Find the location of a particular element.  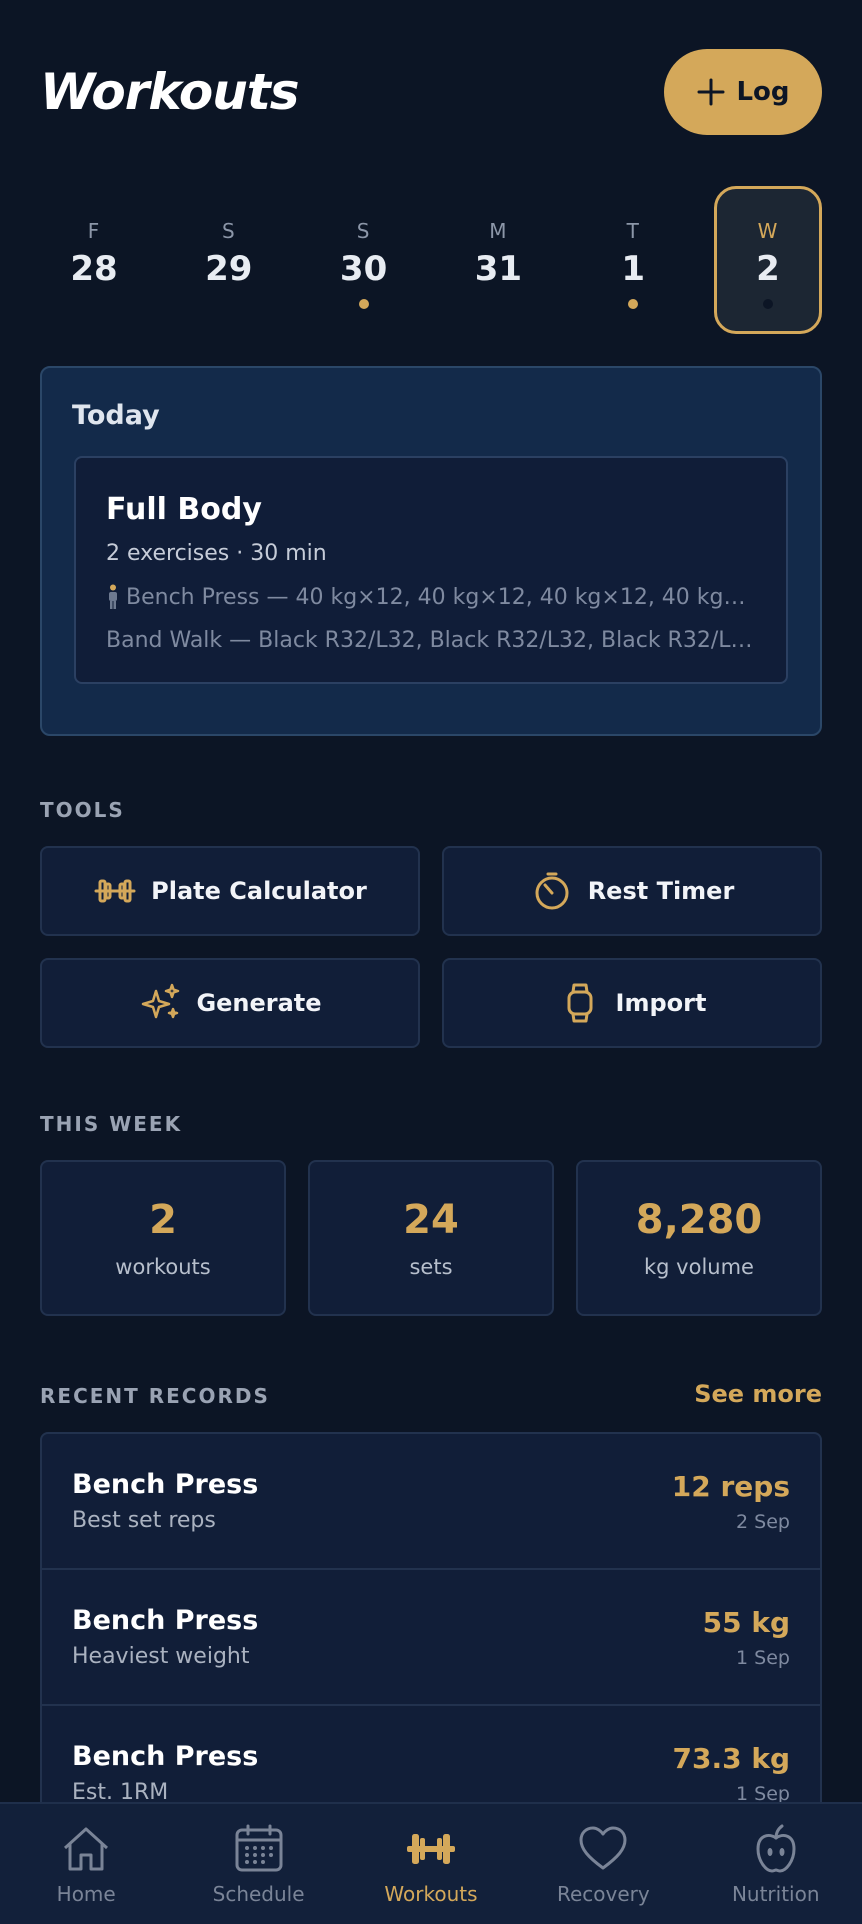

day-5: W 2 is located at coordinates (767, 260).